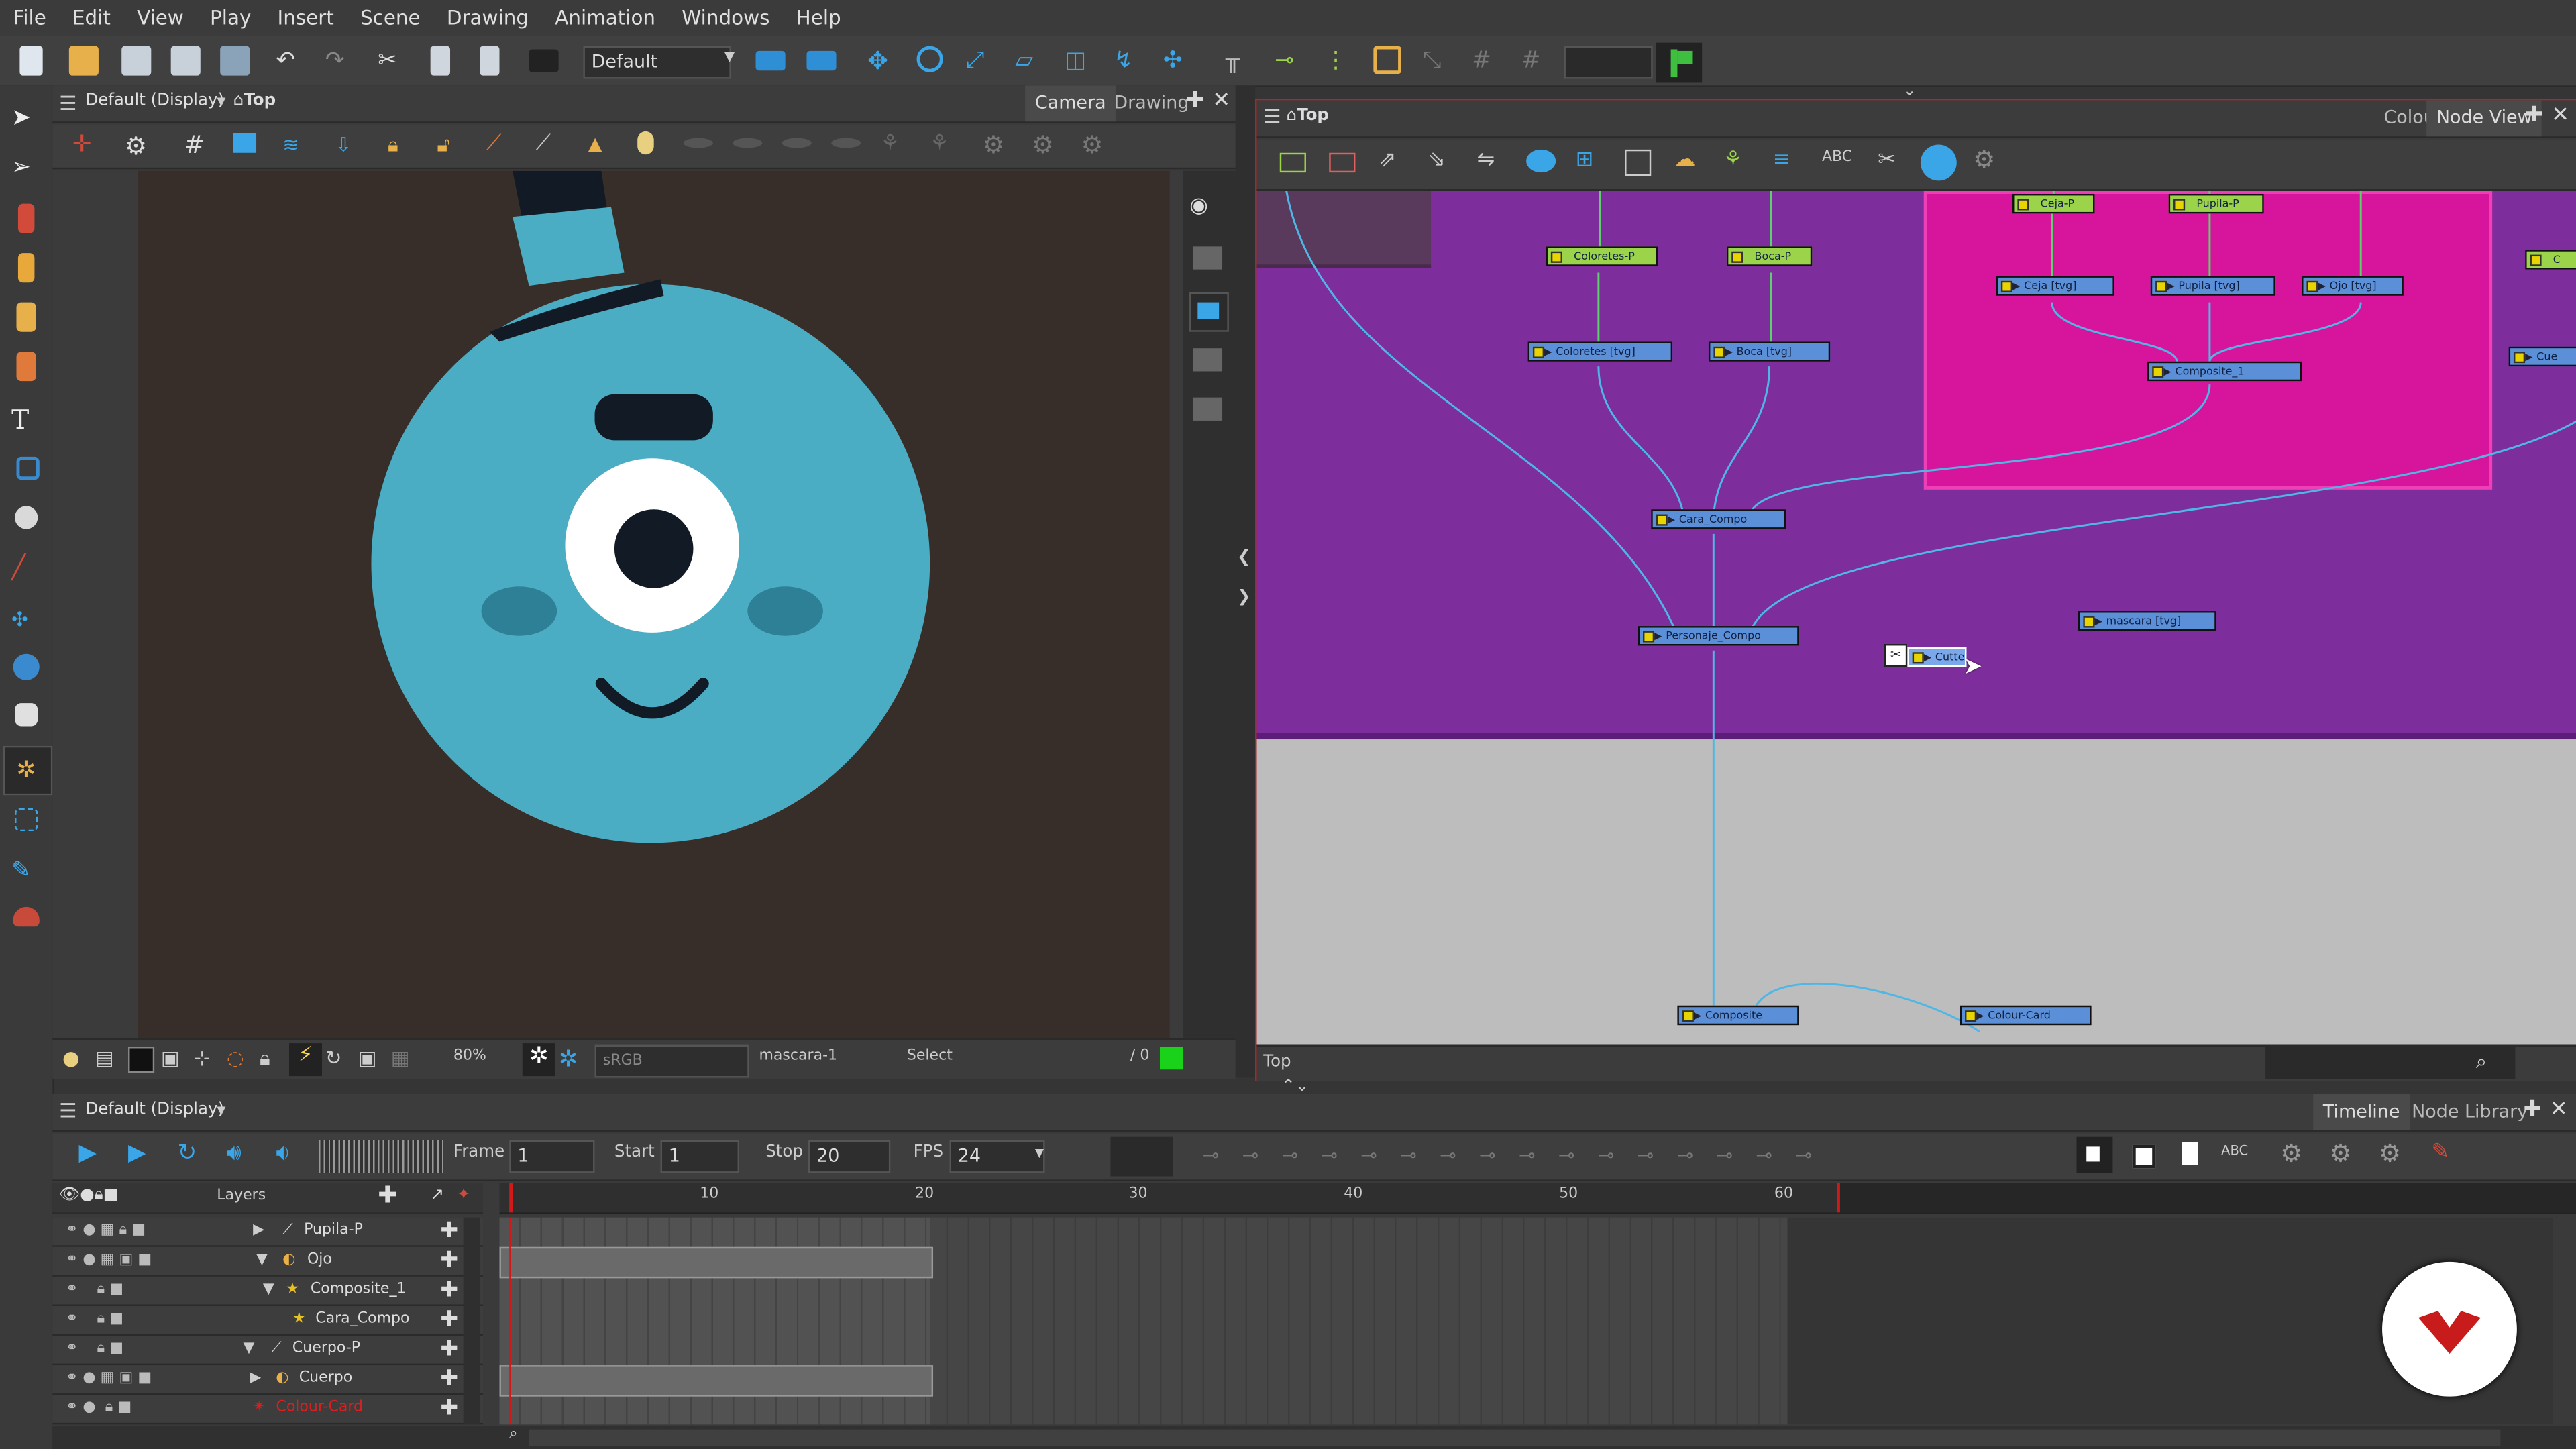 The width and height of the screenshot is (2576, 1449). What do you see at coordinates (136, 61) in the screenshot?
I see `save-icon` at bounding box center [136, 61].